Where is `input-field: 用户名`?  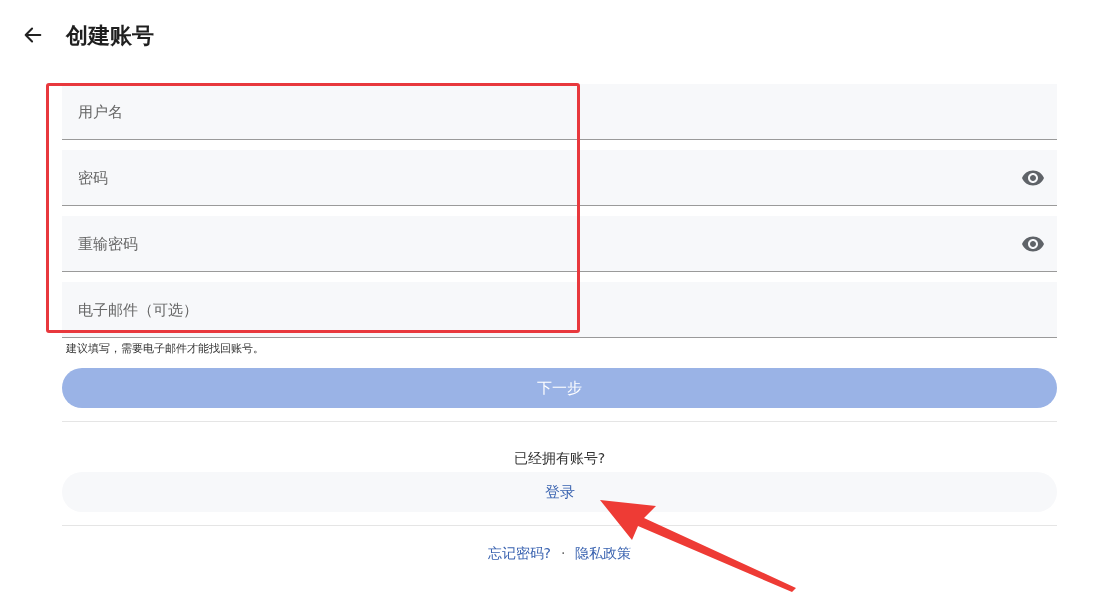
input-field: 用户名 is located at coordinates (559, 112).